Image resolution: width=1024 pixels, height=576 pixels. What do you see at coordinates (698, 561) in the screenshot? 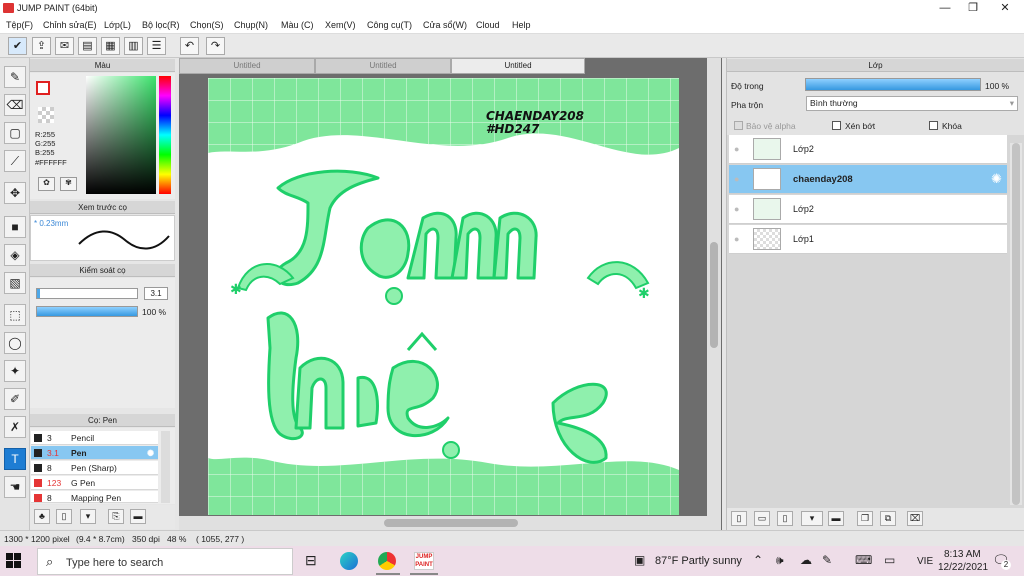
I see `weather-text: 87°F Partly sunny` at bounding box center [698, 561].